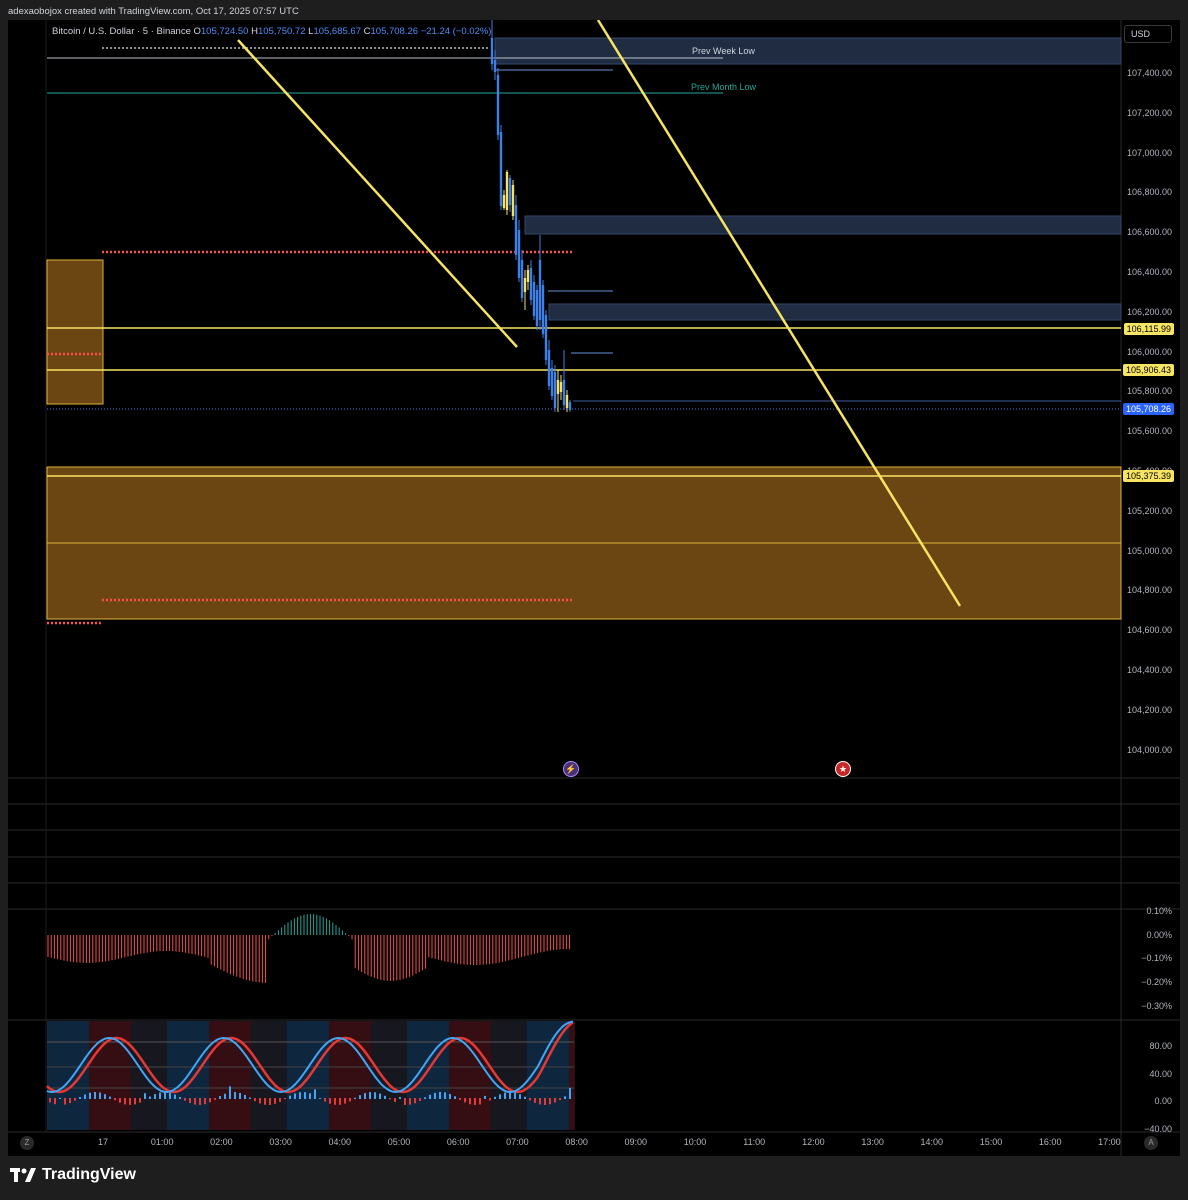  Describe the element at coordinates (280, 1142) in the screenshot. I see `time-tick: 03:00` at that location.